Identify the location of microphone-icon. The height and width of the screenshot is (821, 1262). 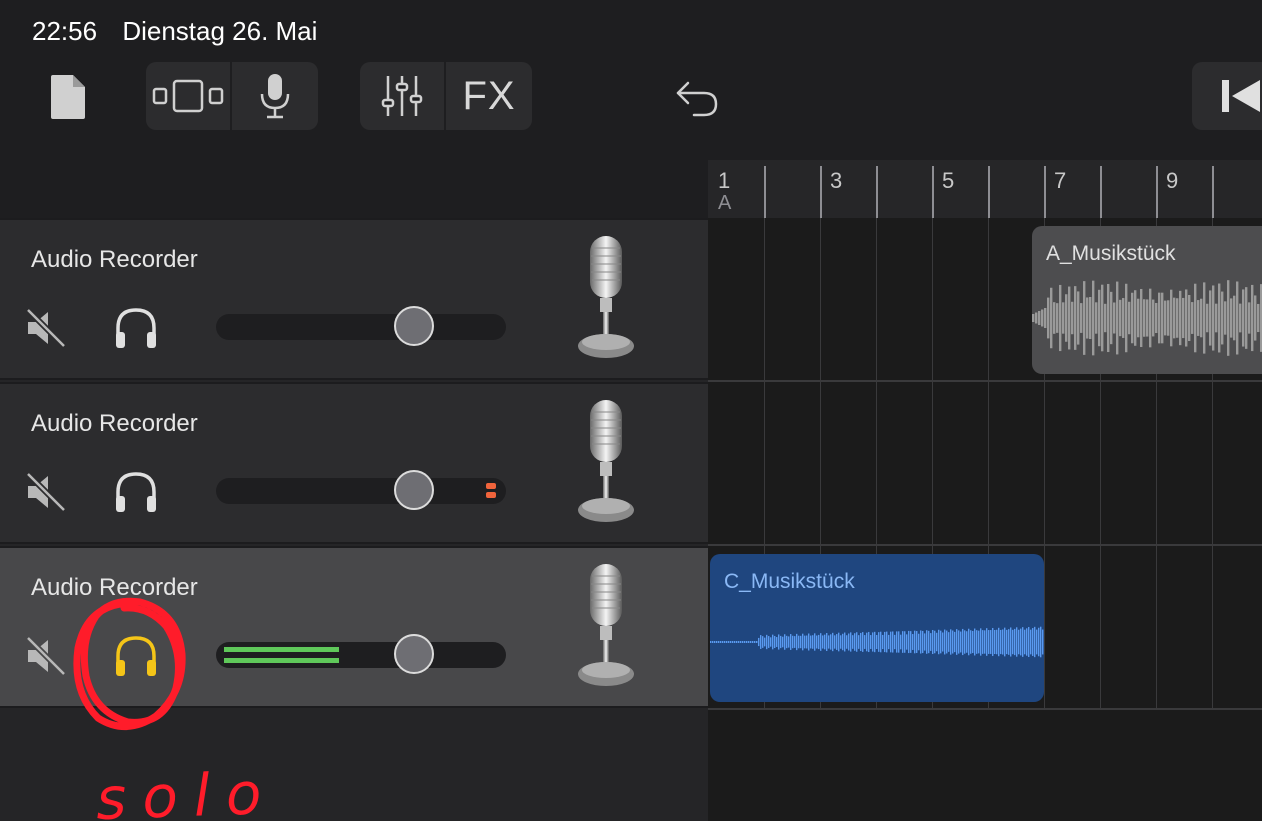
(275, 96).